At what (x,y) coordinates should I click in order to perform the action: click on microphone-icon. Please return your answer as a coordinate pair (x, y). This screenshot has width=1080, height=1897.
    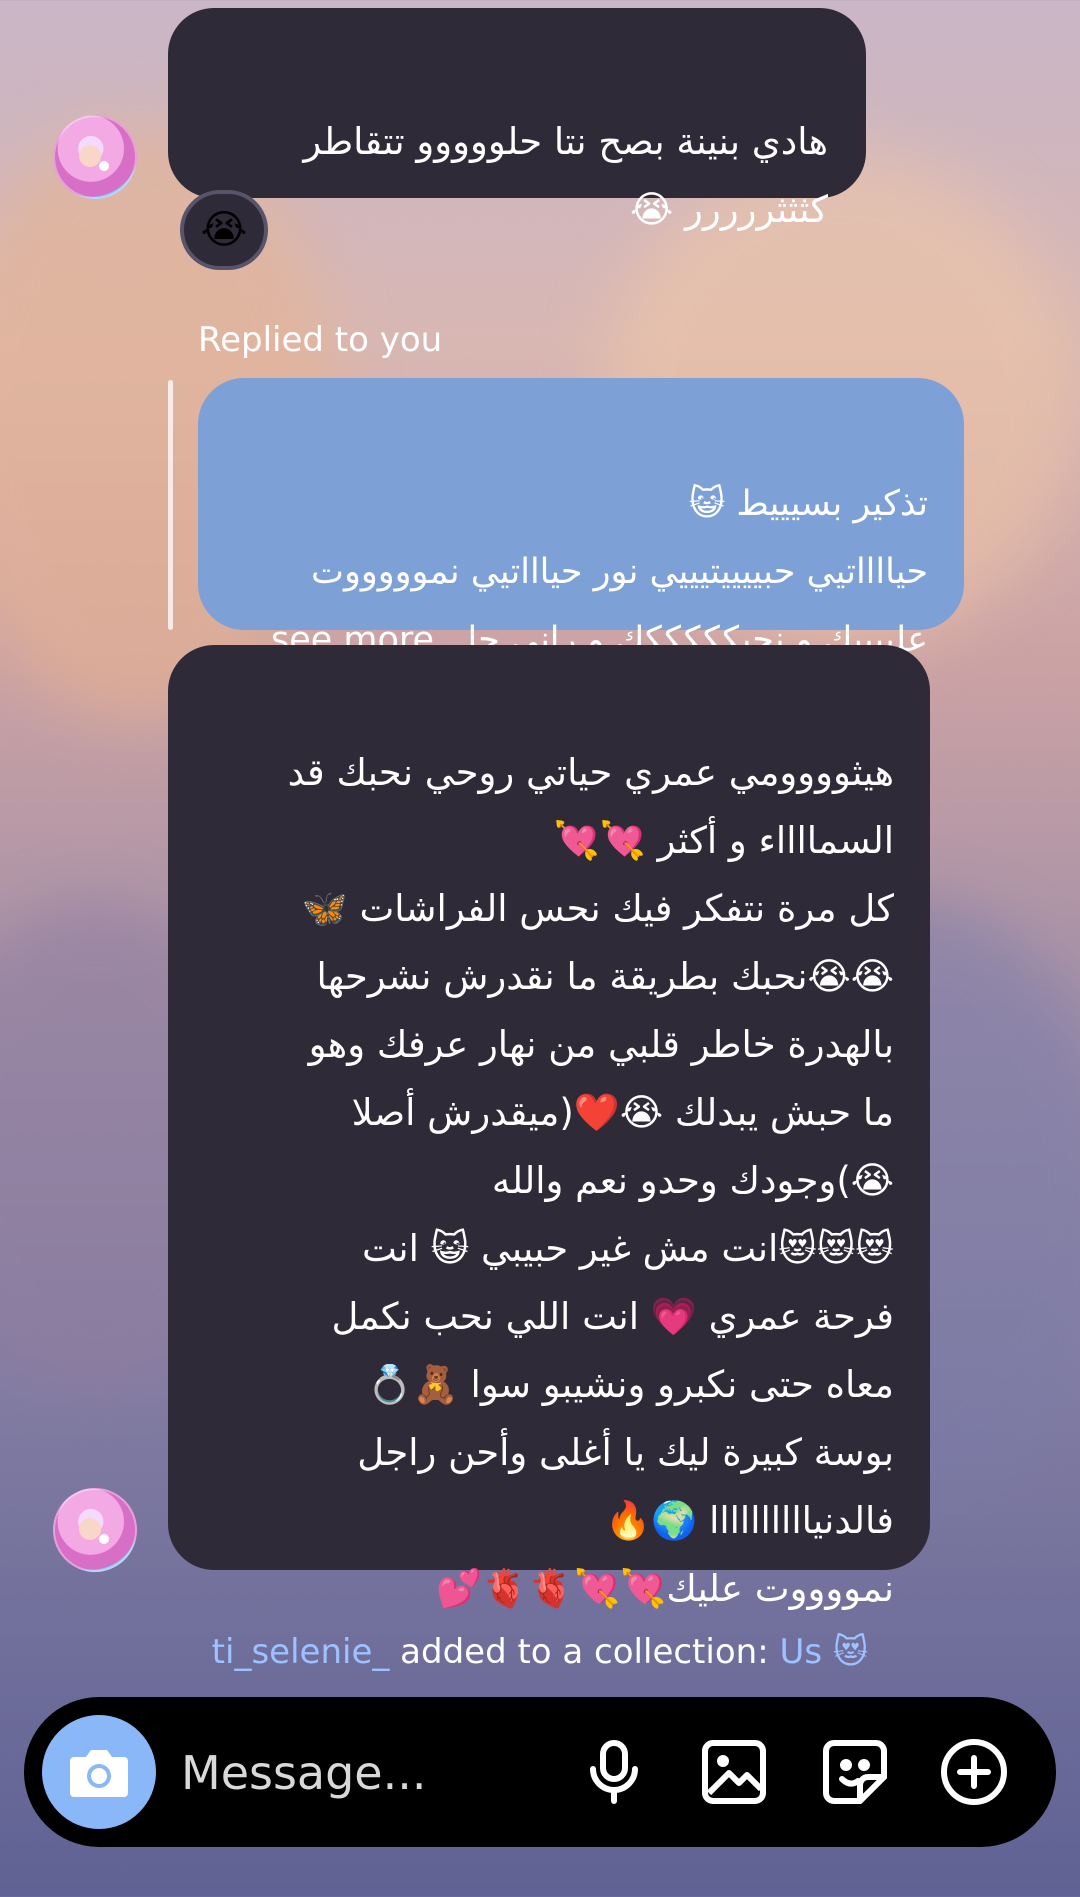
    Looking at the image, I should click on (614, 1772).